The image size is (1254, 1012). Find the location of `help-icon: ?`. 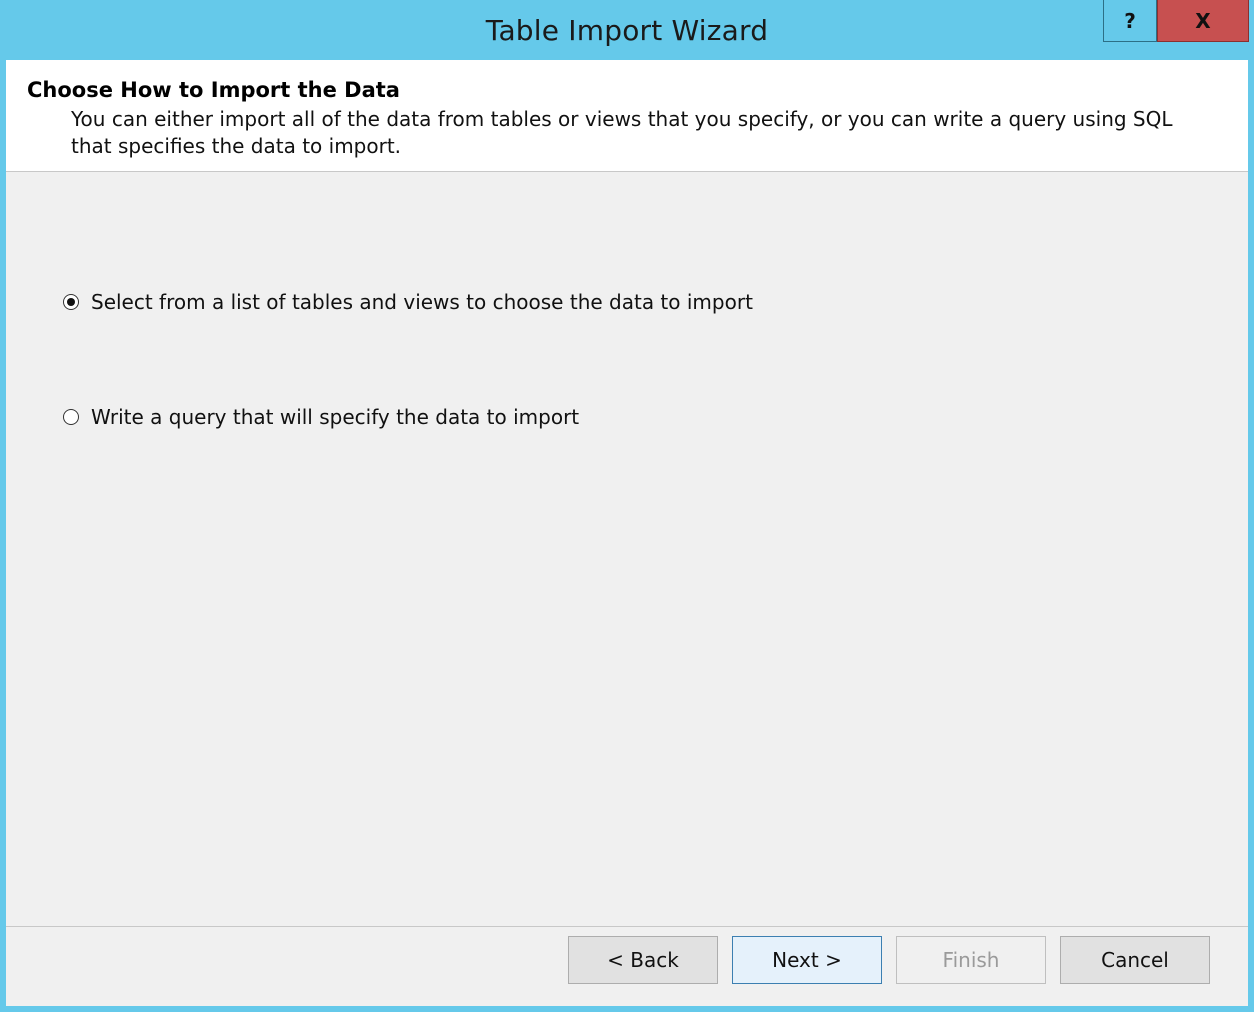

help-icon: ? is located at coordinates (1130, 20).